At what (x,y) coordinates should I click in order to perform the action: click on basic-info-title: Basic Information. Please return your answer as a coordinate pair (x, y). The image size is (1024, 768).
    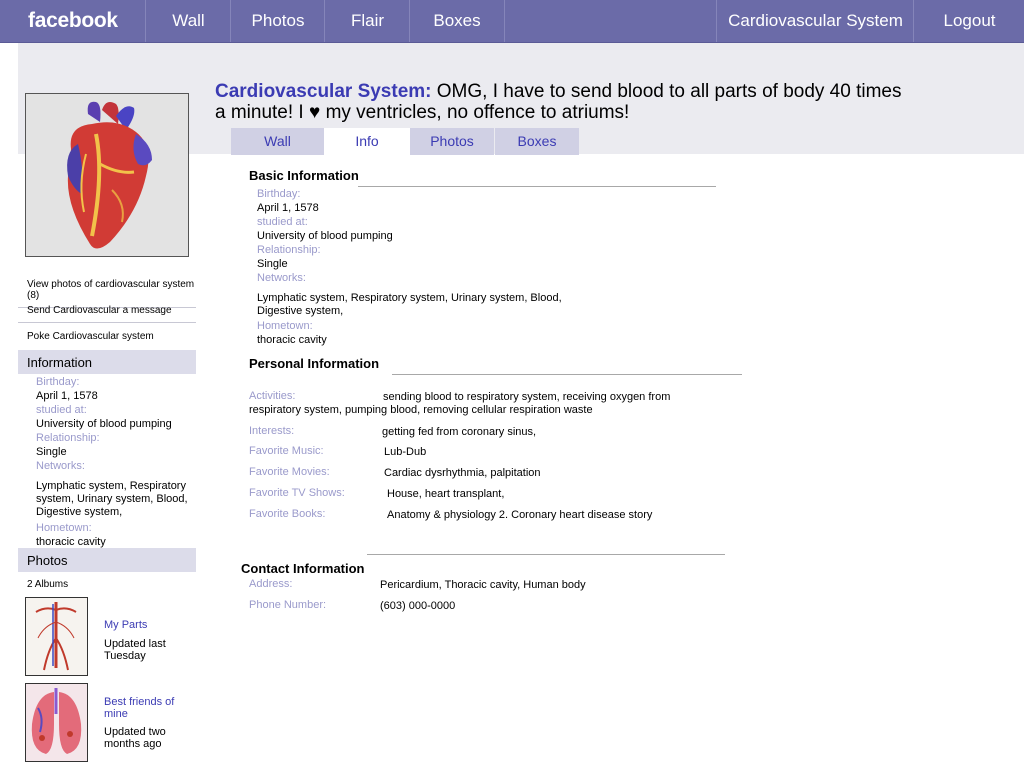
    Looking at the image, I should click on (304, 175).